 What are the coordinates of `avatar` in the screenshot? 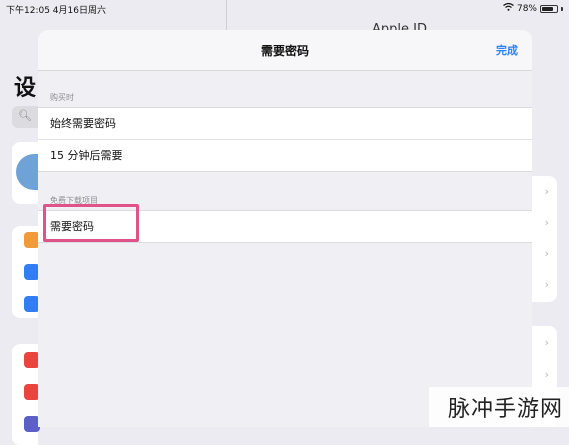 It's located at (27, 172).